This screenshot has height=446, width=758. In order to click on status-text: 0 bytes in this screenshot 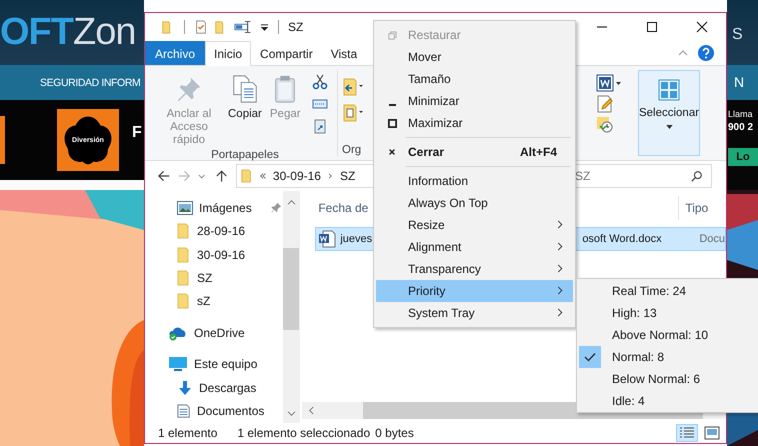, I will do `click(394, 433)`.